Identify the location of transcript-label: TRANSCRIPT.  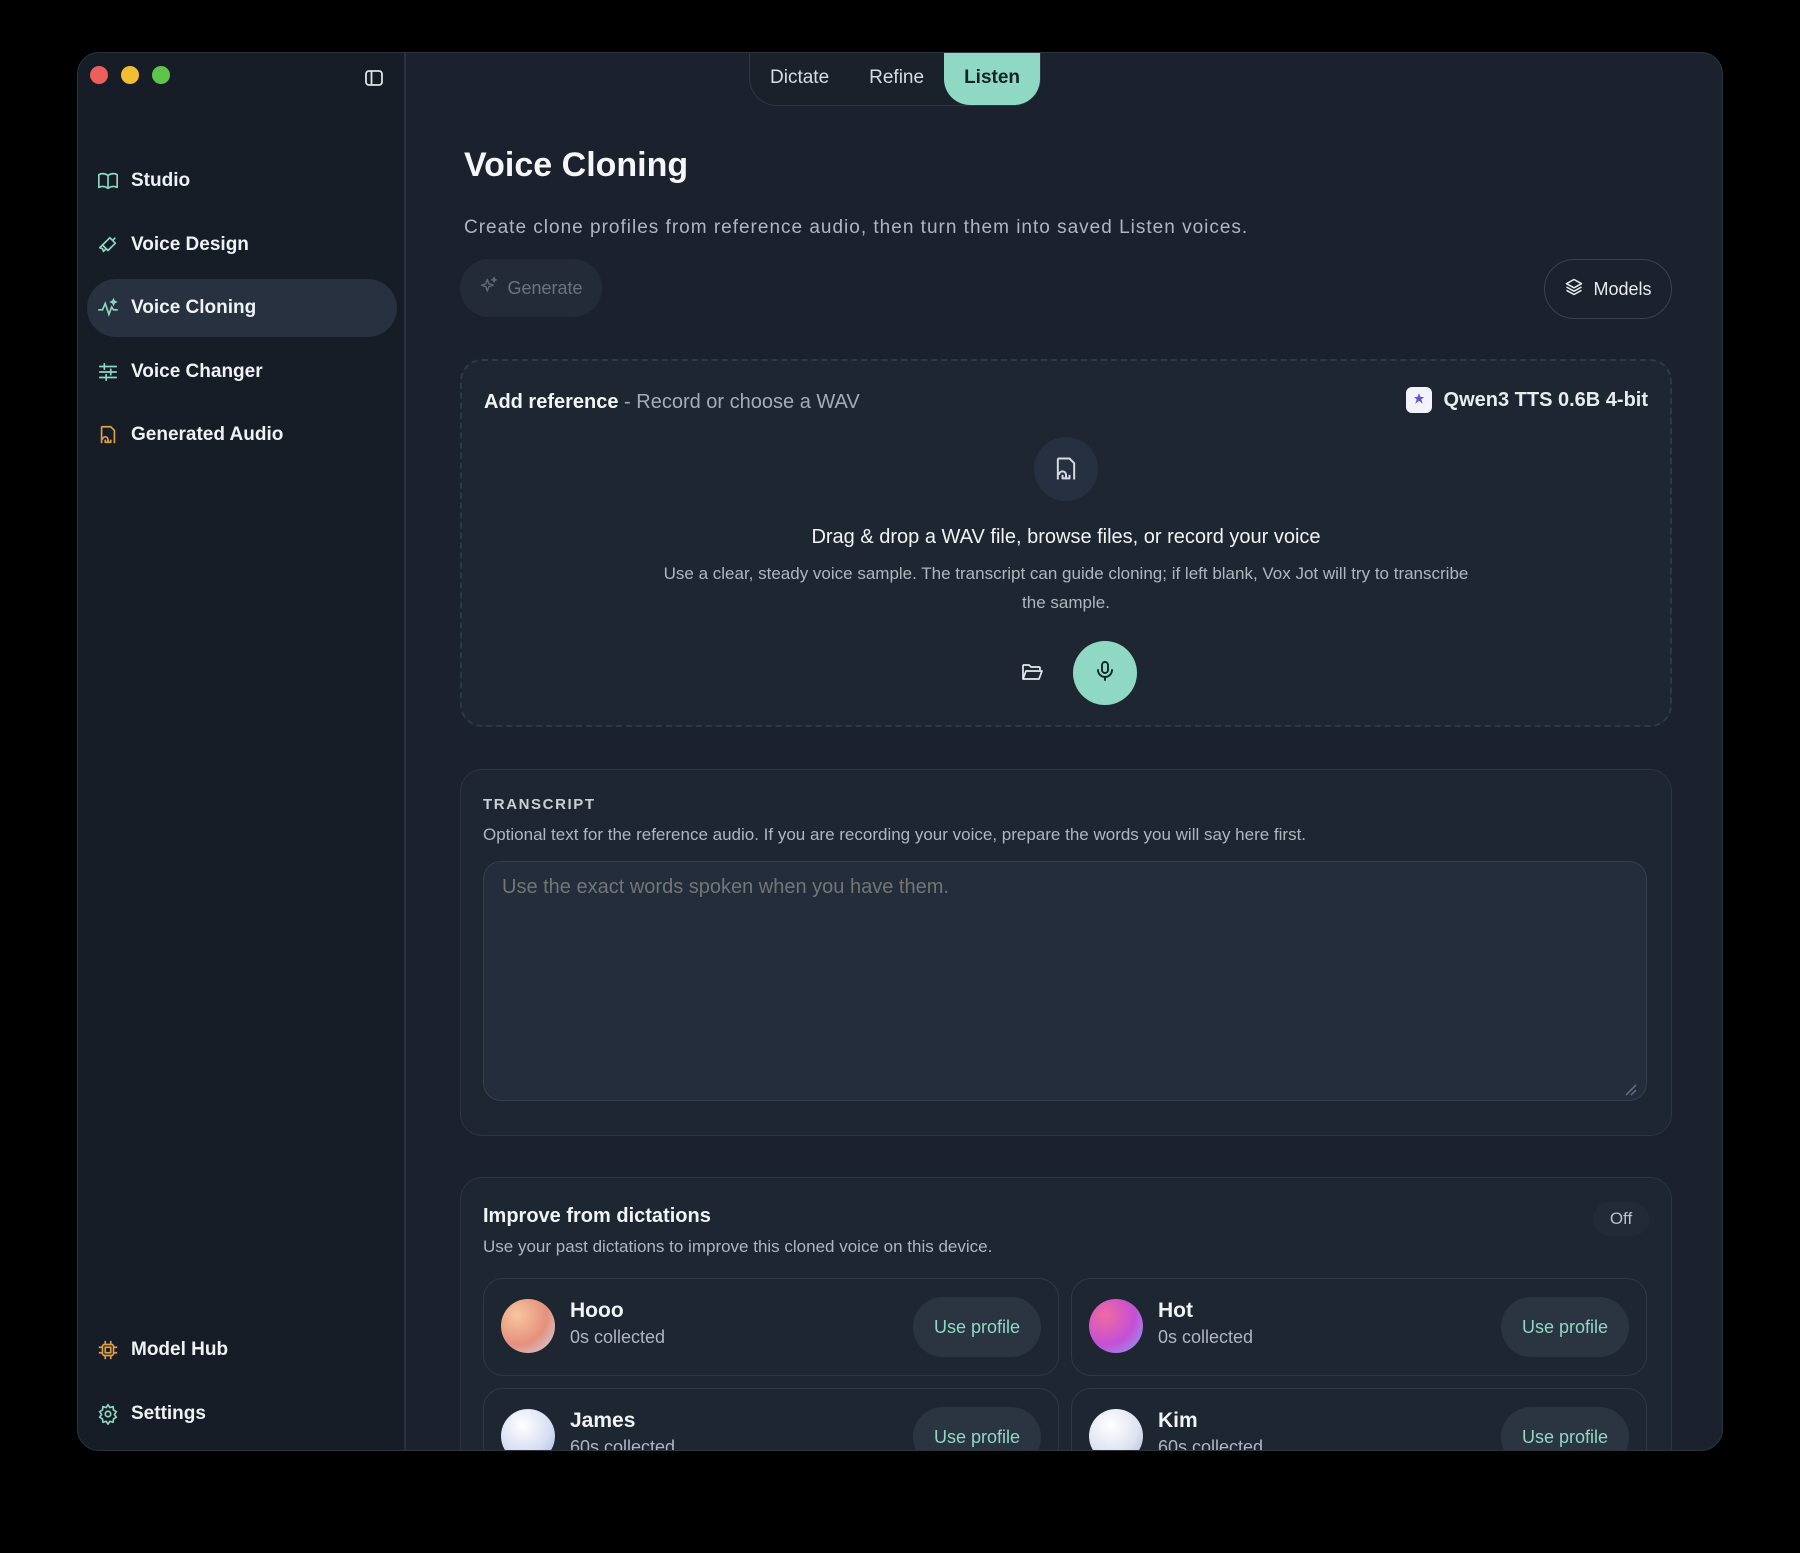
(539, 804).